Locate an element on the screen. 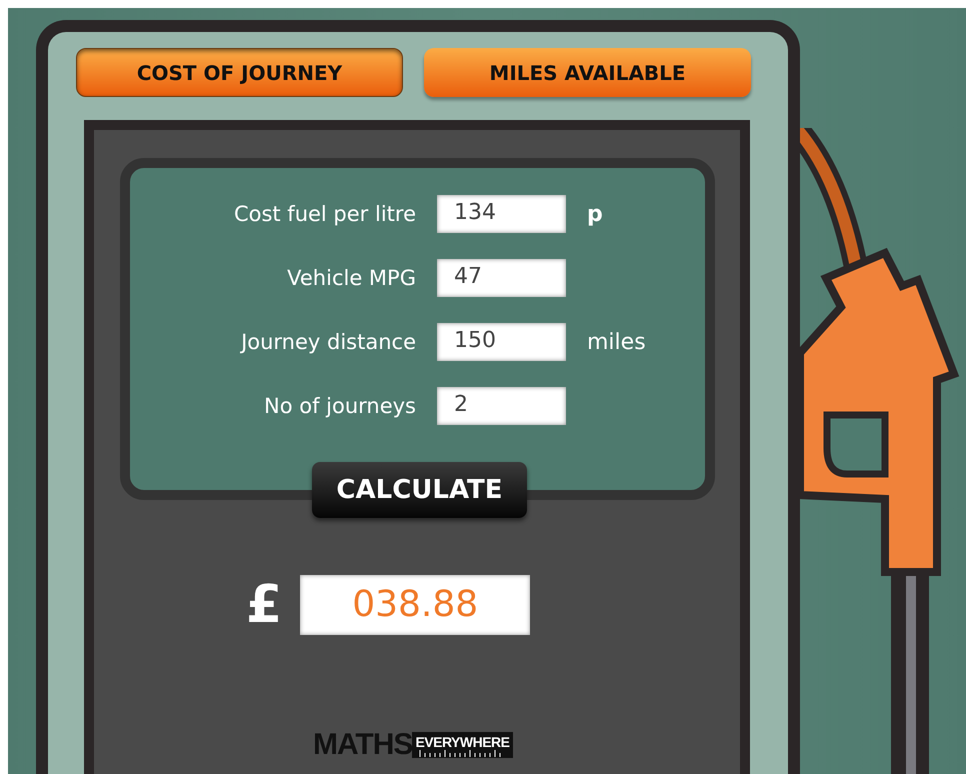 This screenshot has width=966, height=774. tab: COST OF JOURNEY is located at coordinates (239, 72).